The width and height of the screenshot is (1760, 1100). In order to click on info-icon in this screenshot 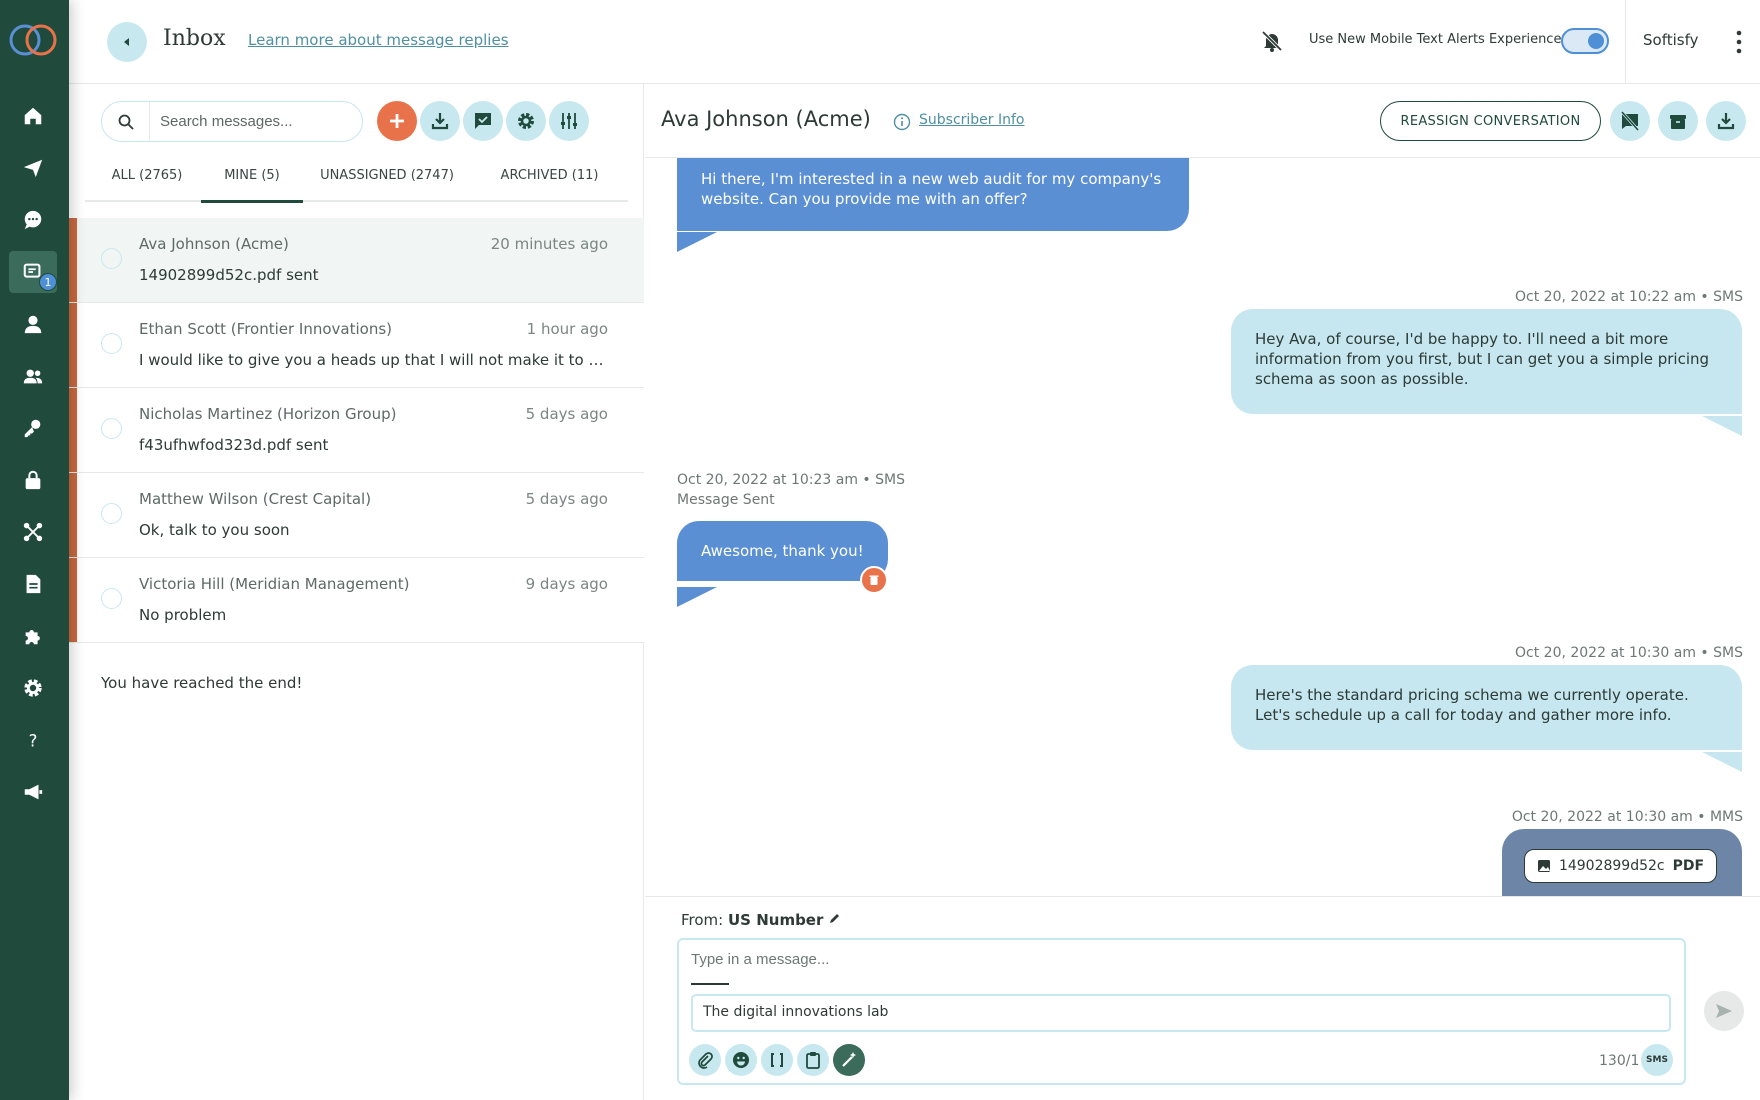, I will do `click(902, 122)`.